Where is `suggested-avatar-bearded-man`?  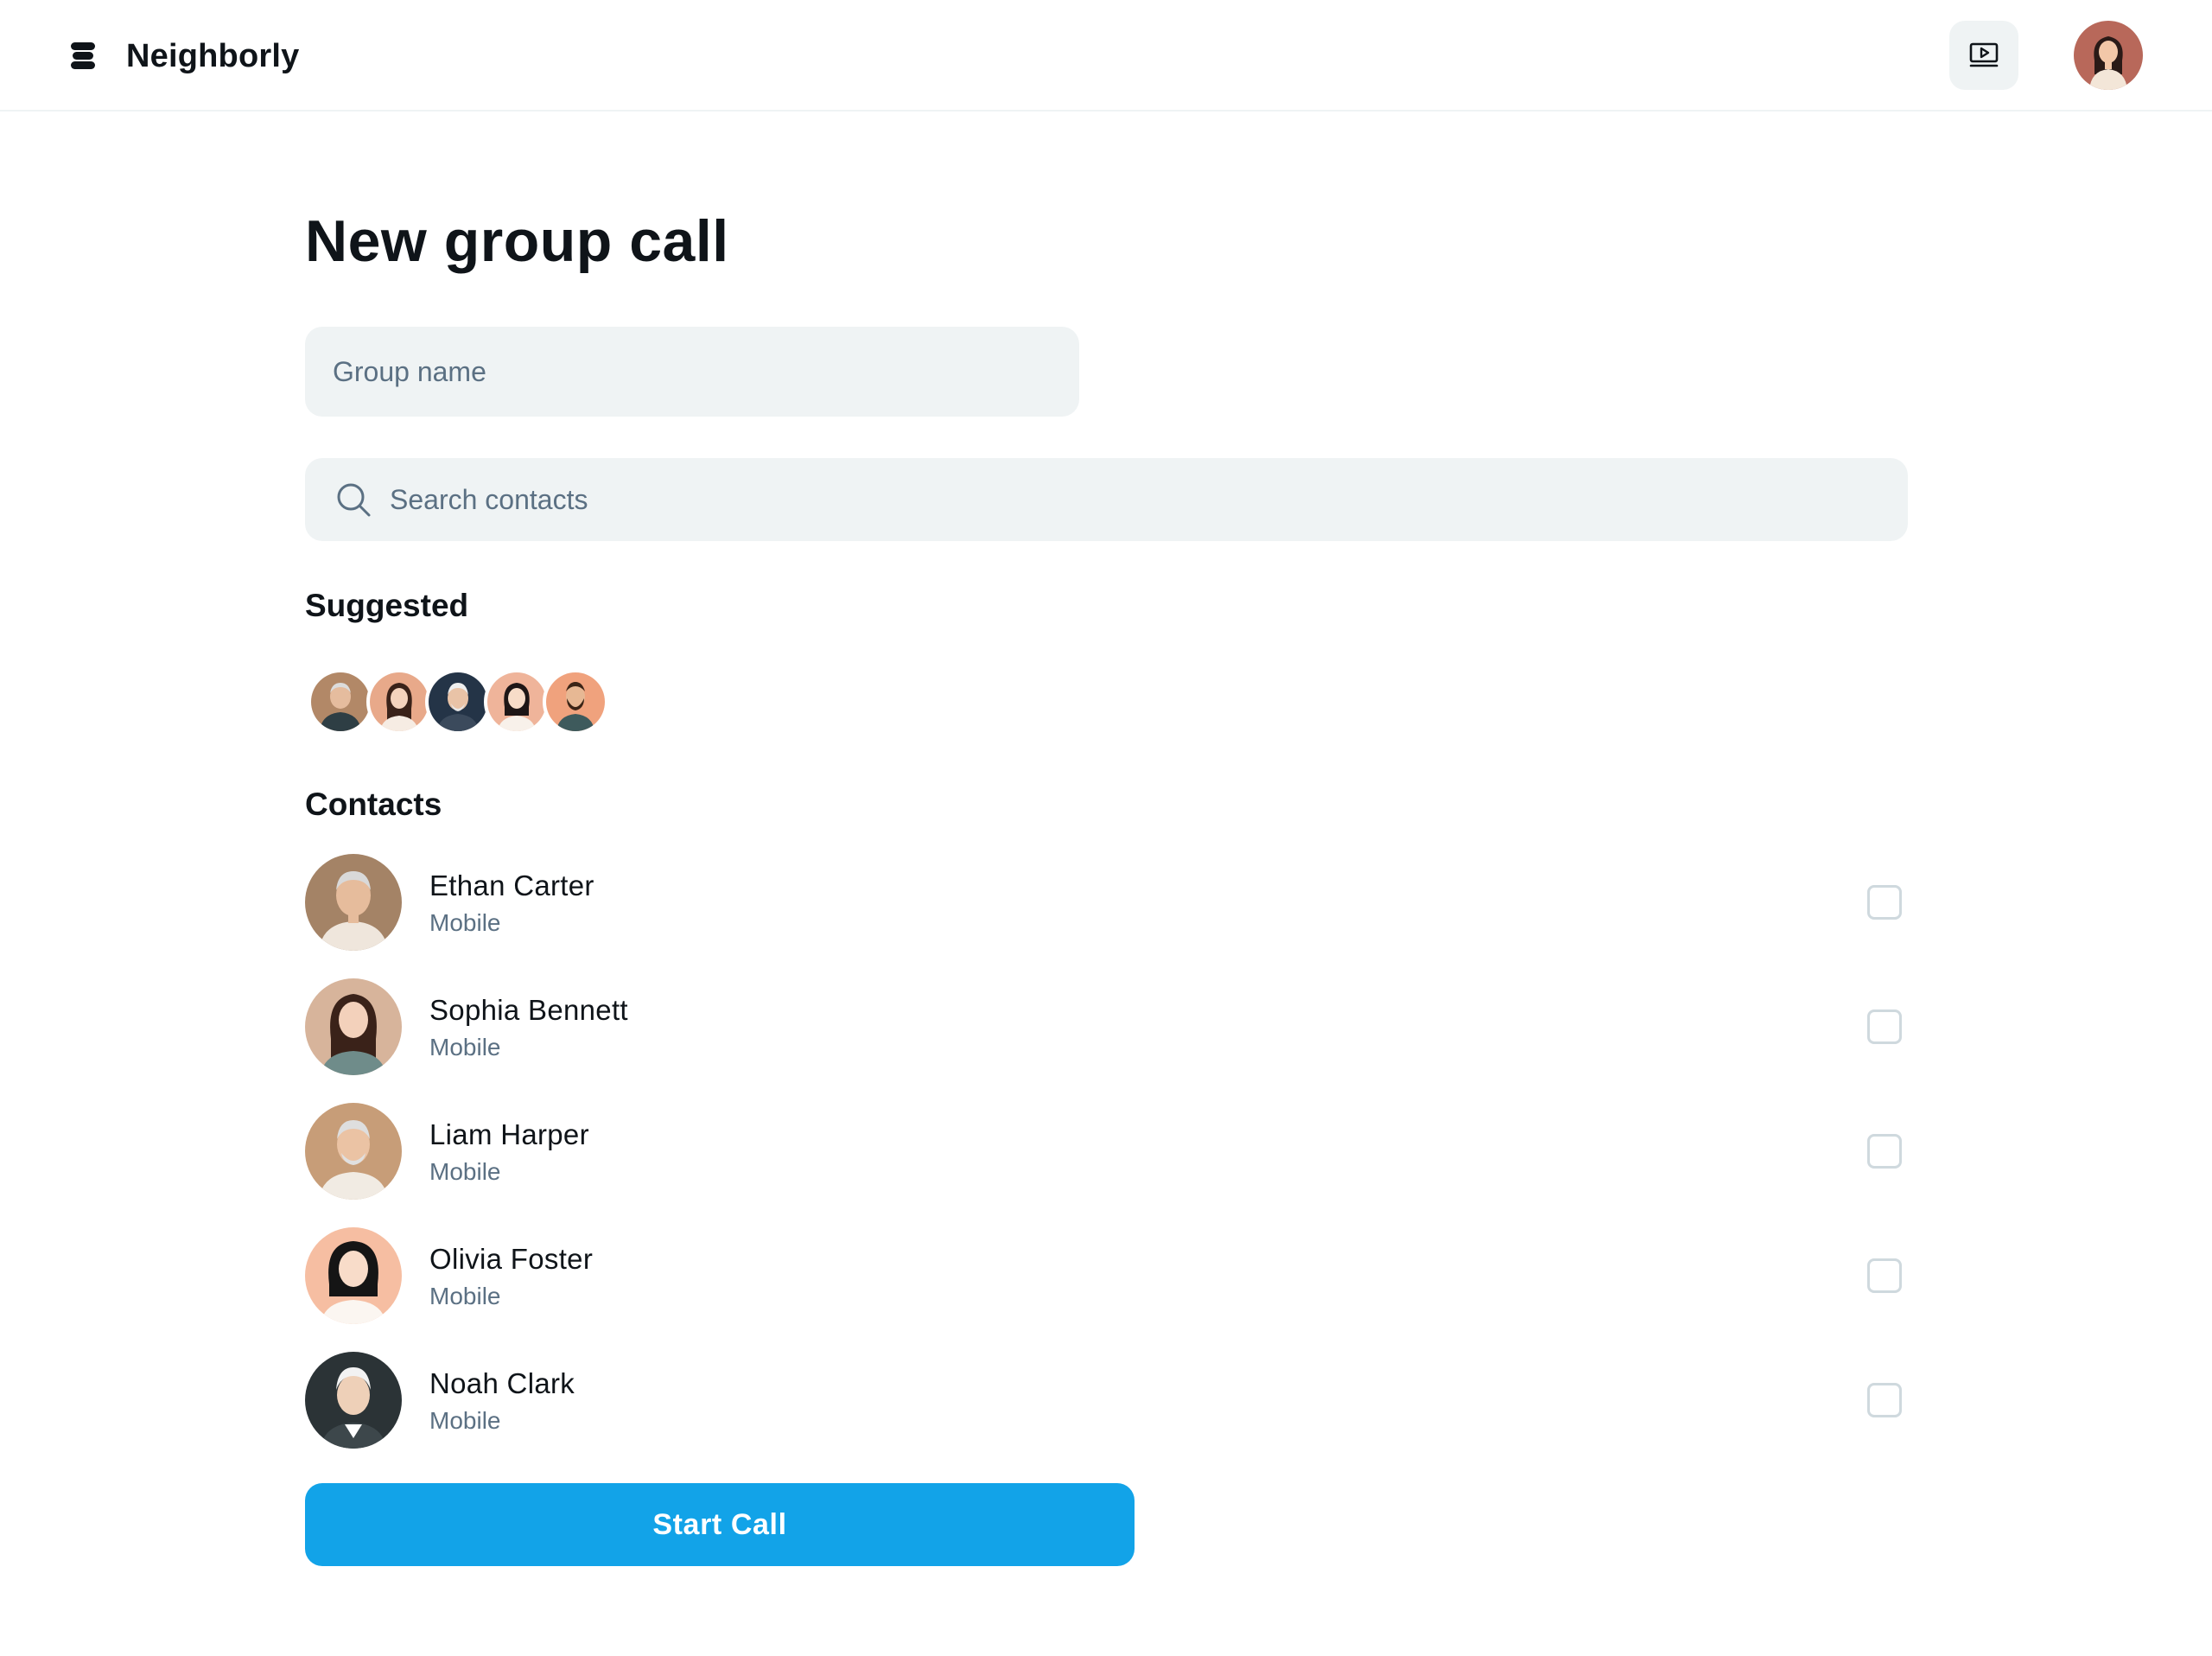 suggested-avatar-bearded-man is located at coordinates (575, 702).